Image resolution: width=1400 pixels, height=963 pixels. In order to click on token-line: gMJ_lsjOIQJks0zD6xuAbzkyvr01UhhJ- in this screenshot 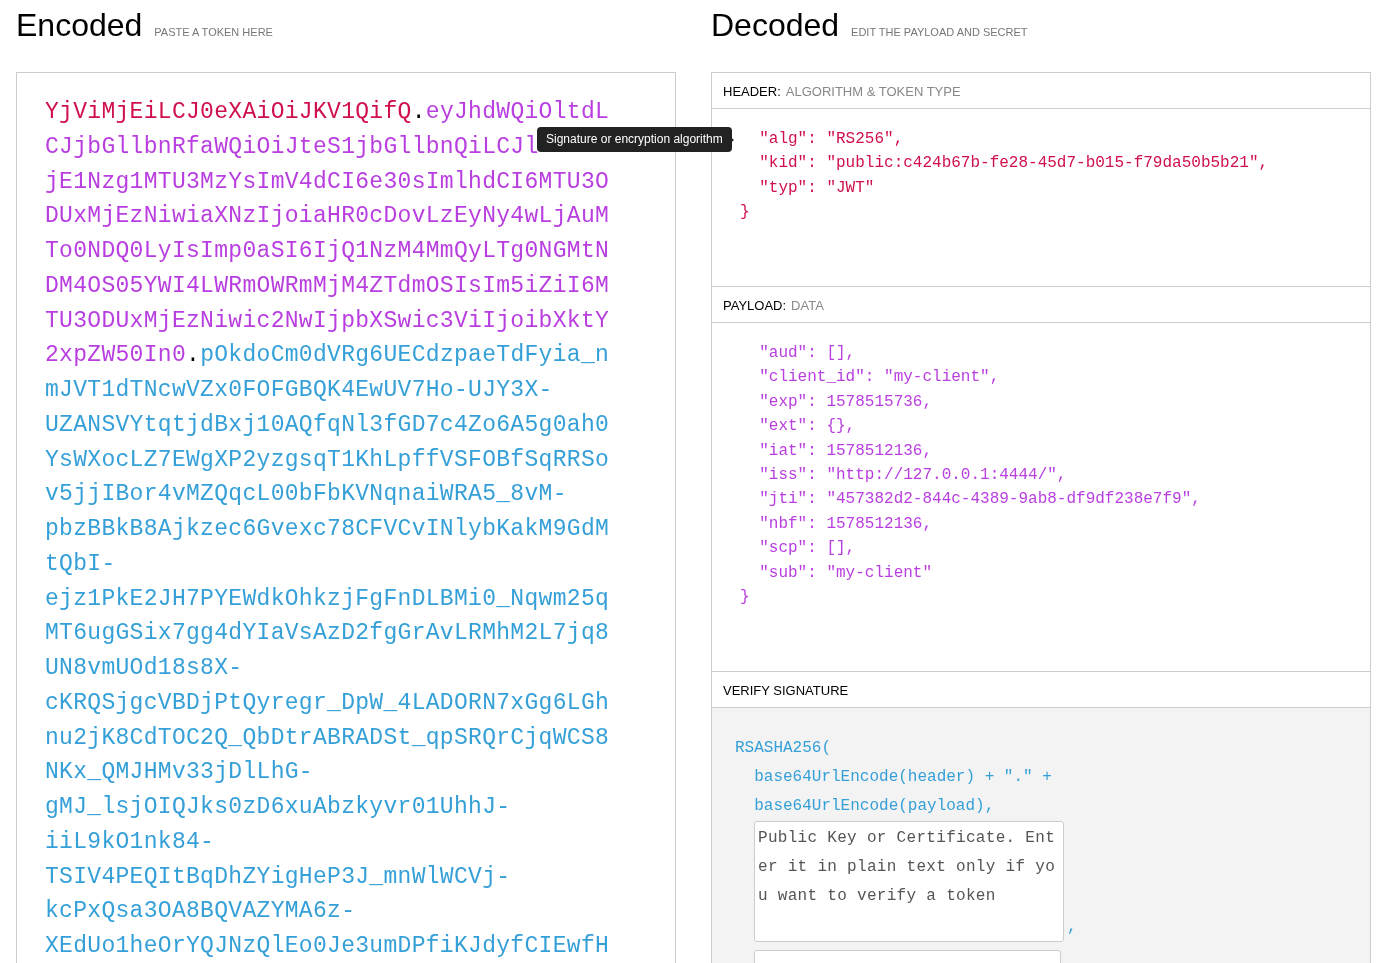, I will do `click(278, 807)`.